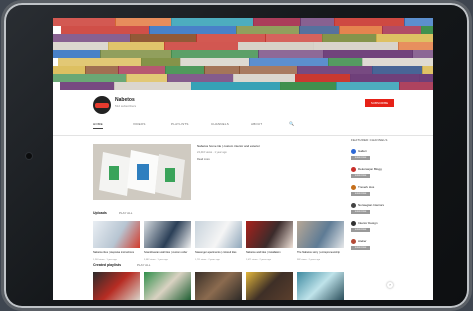 This screenshot has width=473, height=311. What do you see at coordinates (180, 124) in the screenshot?
I see `tab-playlists: PLAYLISTS` at bounding box center [180, 124].